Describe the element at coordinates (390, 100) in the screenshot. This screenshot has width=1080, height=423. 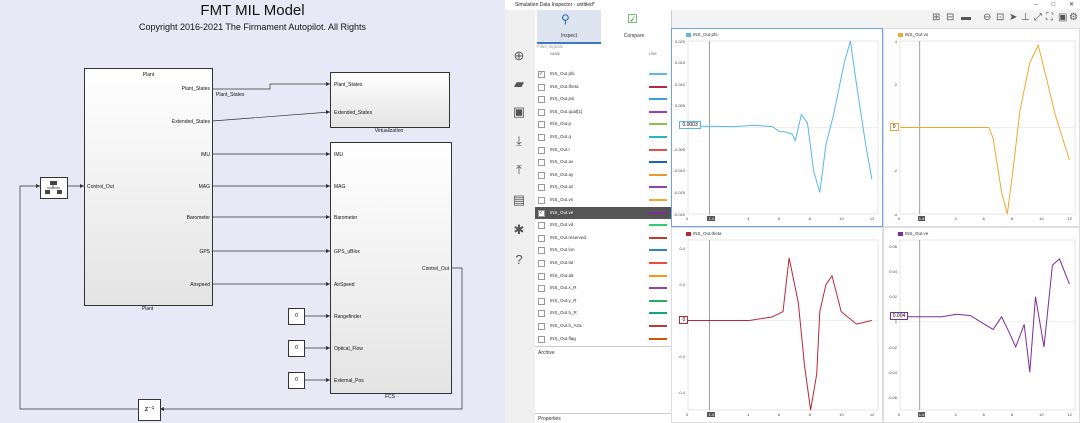
I see `virtualization-block: Plant_States Extended_States` at that location.